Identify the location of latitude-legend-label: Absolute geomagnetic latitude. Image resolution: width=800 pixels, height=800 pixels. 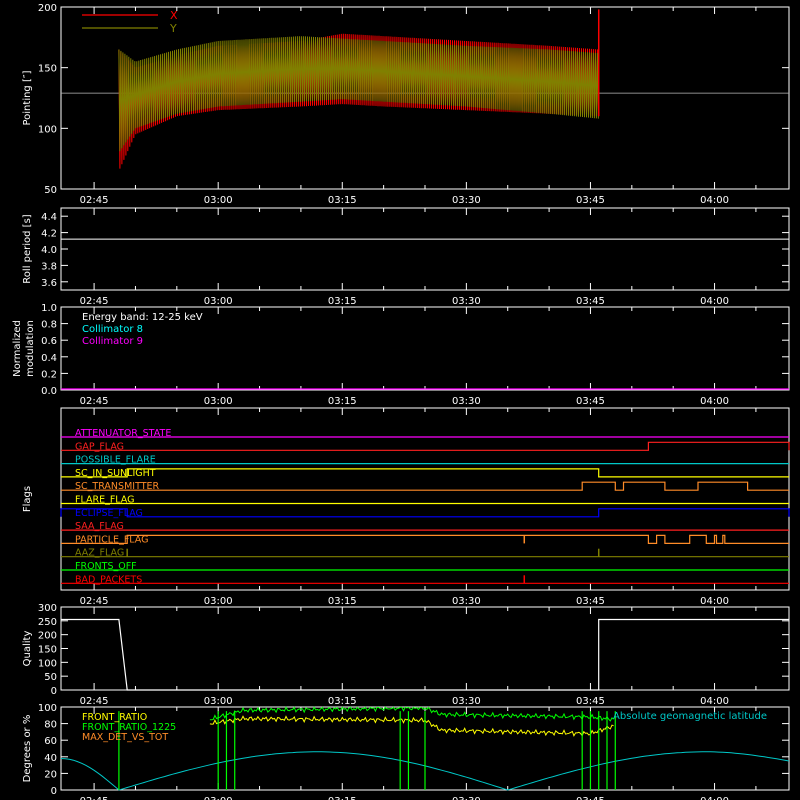
(690, 716).